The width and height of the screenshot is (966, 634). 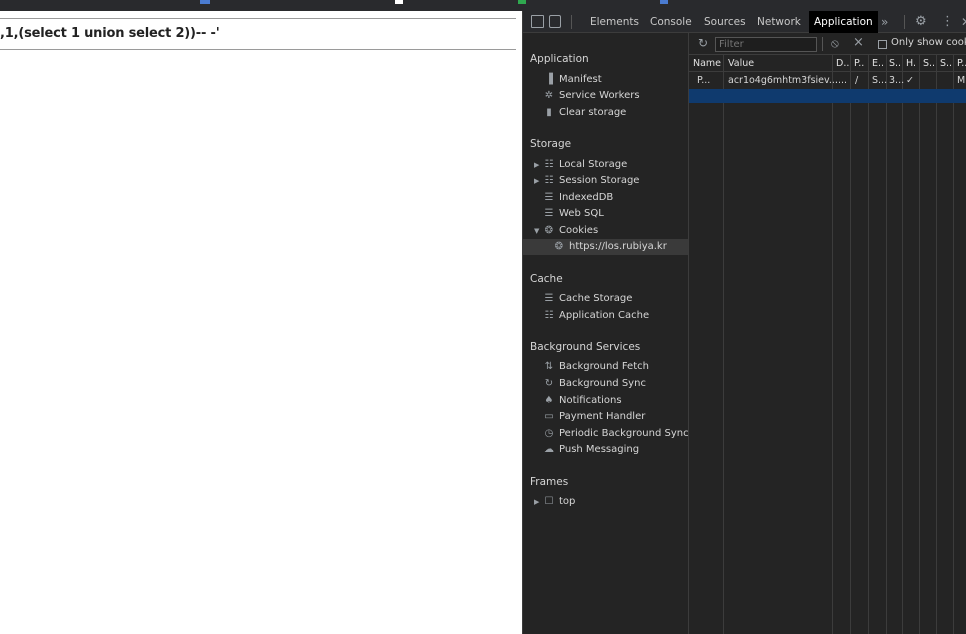 I want to click on sidebar-item-background-sync: ↻ Background Sync, so click(x=605, y=384).